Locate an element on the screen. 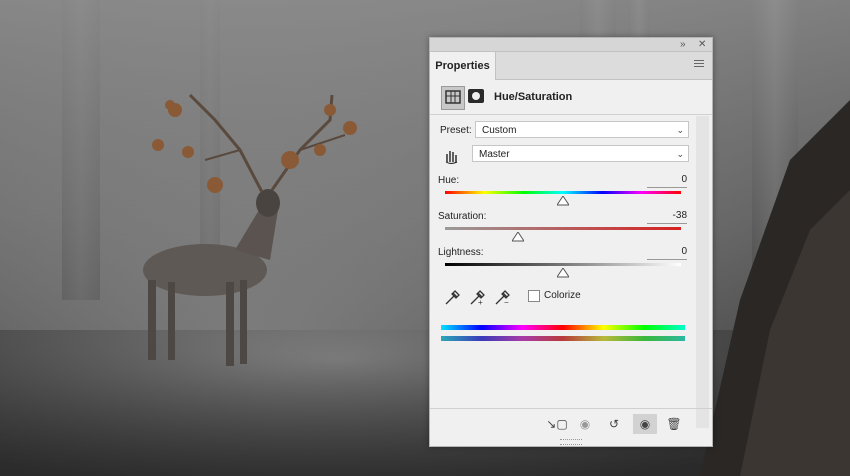 This screenshot has width=850, height=476. colorize-checkbox is located at coordinates (534, 296).